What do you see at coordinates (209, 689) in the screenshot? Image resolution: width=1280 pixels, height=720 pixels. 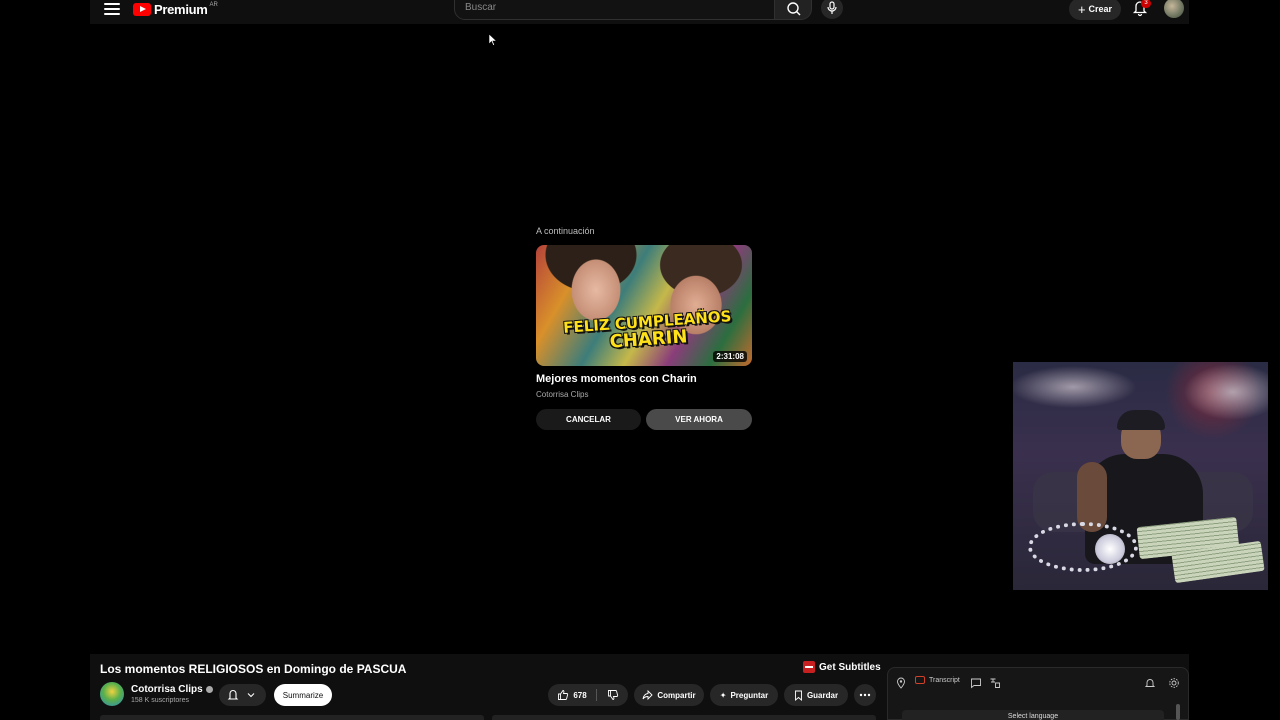 I see `verified-icon` at bounding box center [209, 689].